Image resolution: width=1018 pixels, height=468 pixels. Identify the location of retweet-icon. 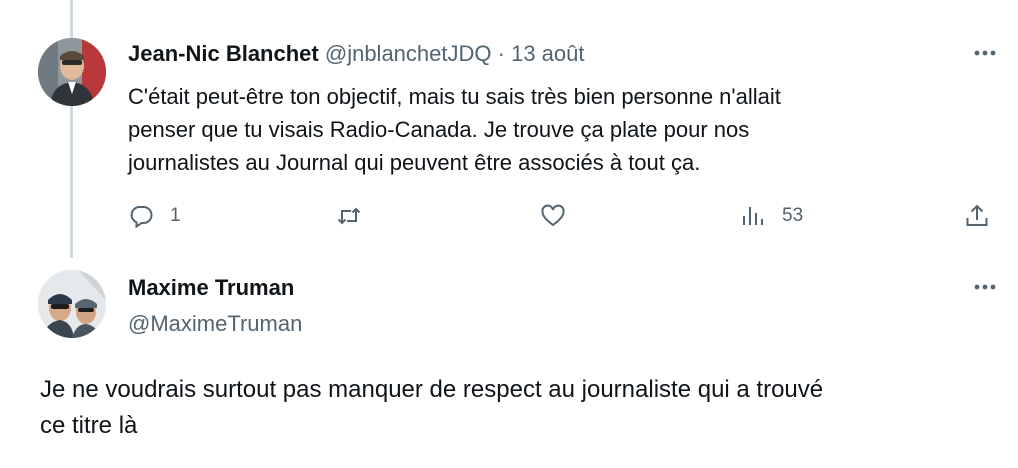
(349, 216).